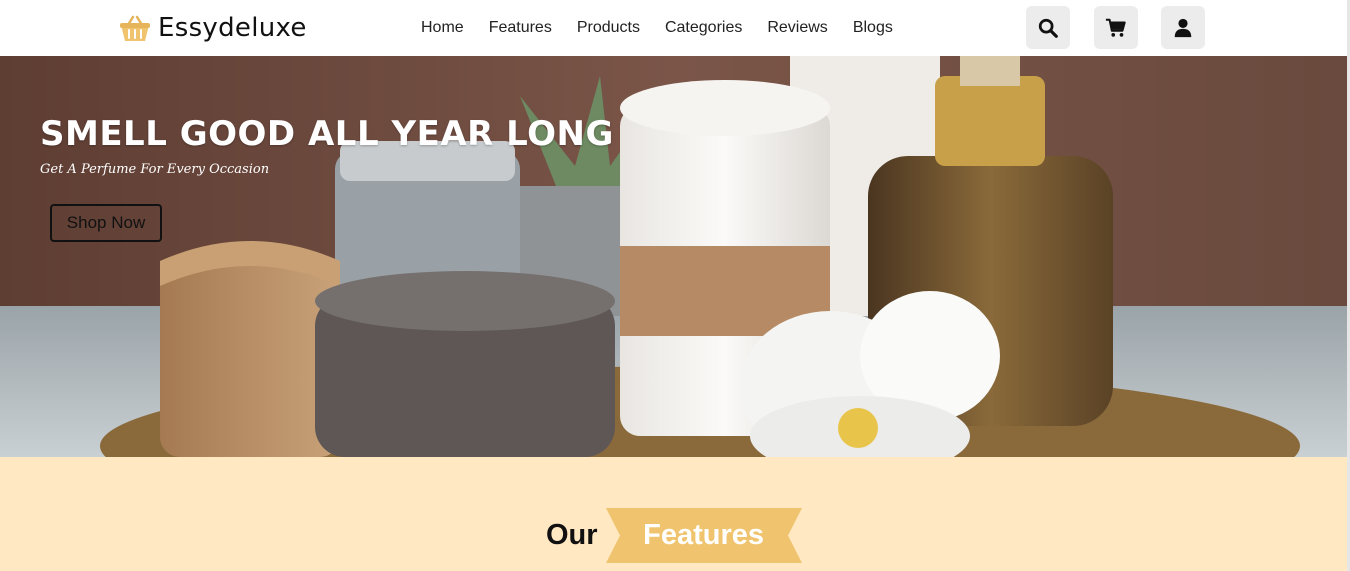 This screenshot has width=1350, height=571. I want to click on features-heading: Our Features, so click(674, 535).